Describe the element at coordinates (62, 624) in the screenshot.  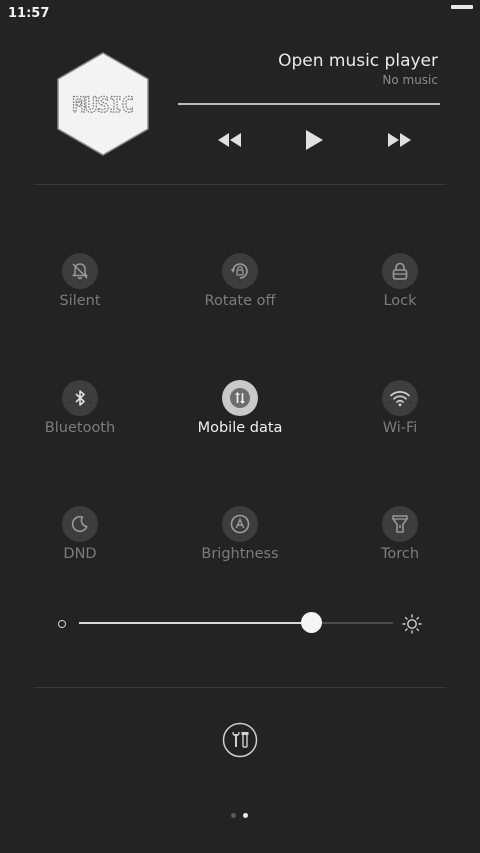
I see `brightness-low-icon` at that location.